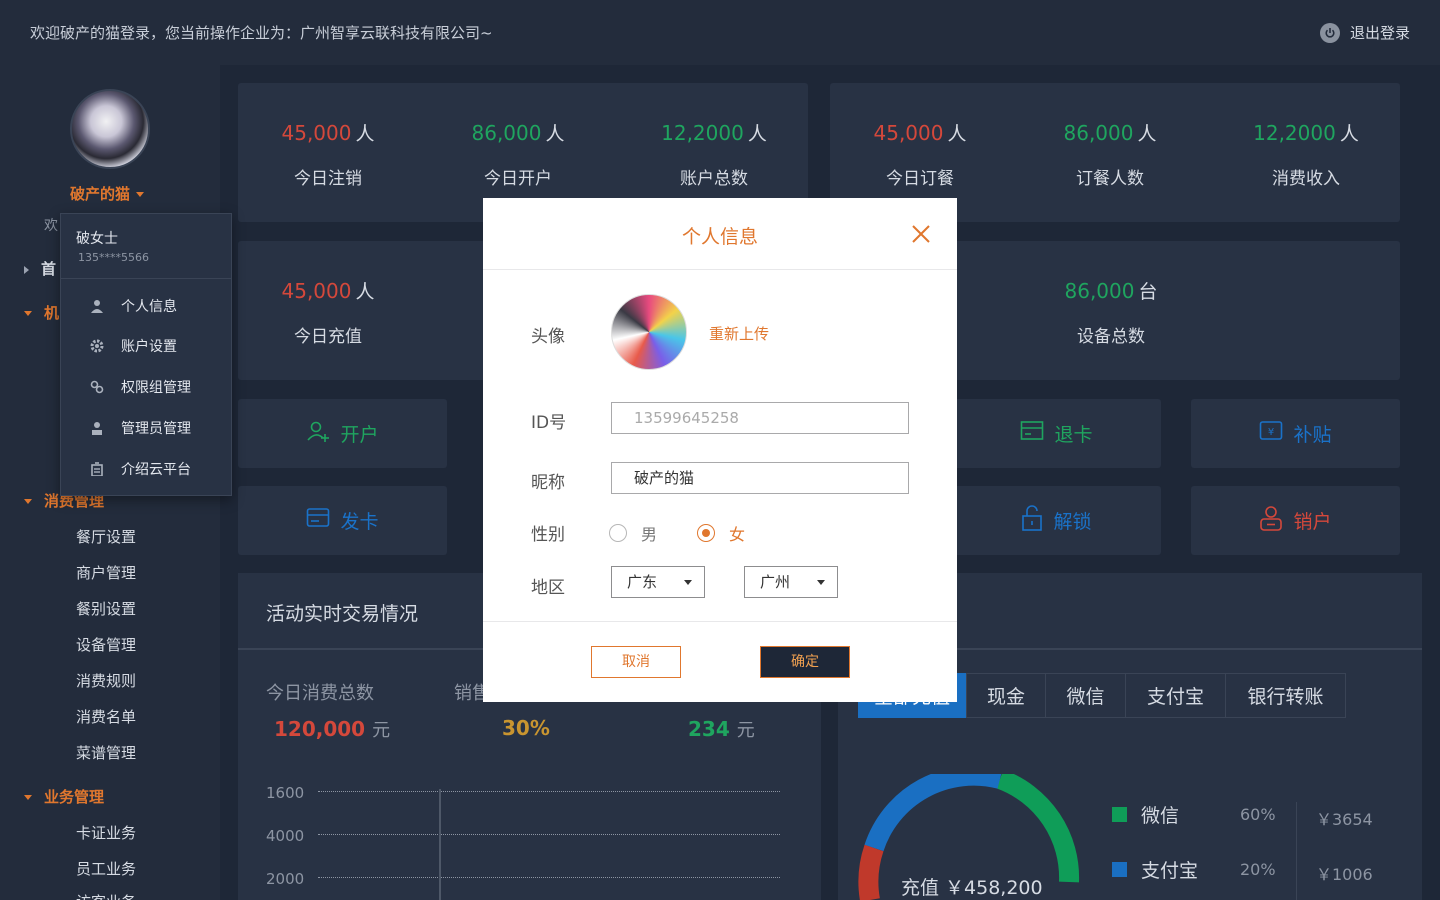 The width and height of the screenshot is (1440, 900). Describe the element at coordinates (721, 533) in the screenshot. I see `gender-female-radio: 女` at that location.